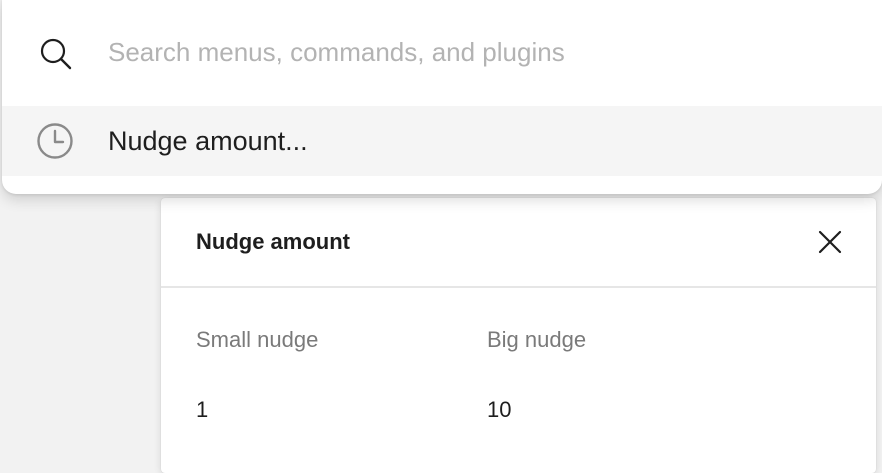 This screenshot has height=473, width=882. Describe the element at coordinates (276, 410) in the screenshot. I see `small-nudge-input` at that location.